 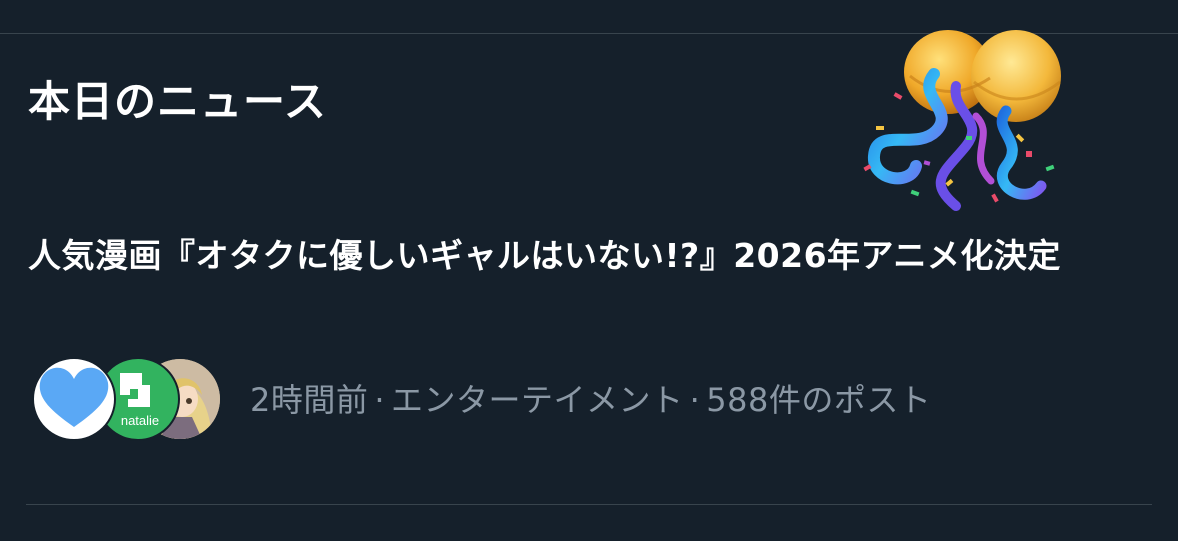 I want to click on blue-heart-avatar, so click(x=74, y=399).